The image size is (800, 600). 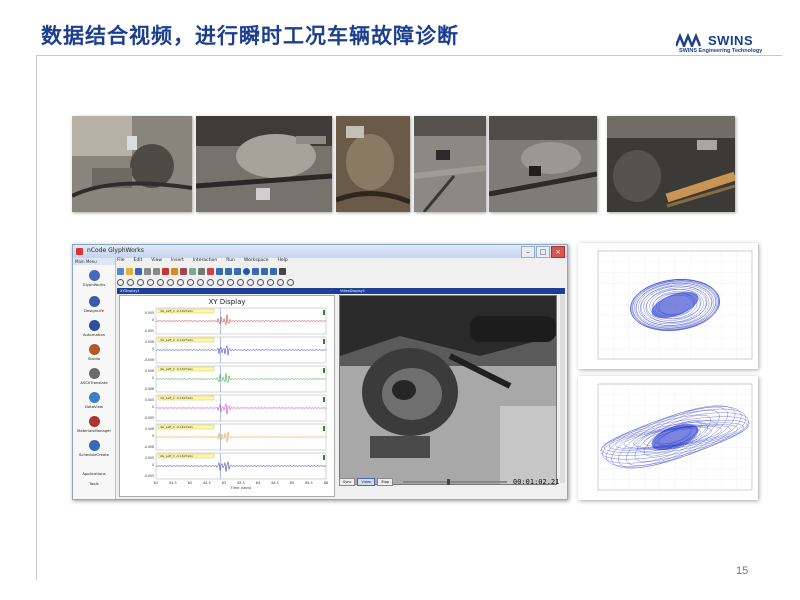 What do you see at coordinates (341, 271) in the screenshot?
I see `main-toolbar` at bounding box center [341, 271].